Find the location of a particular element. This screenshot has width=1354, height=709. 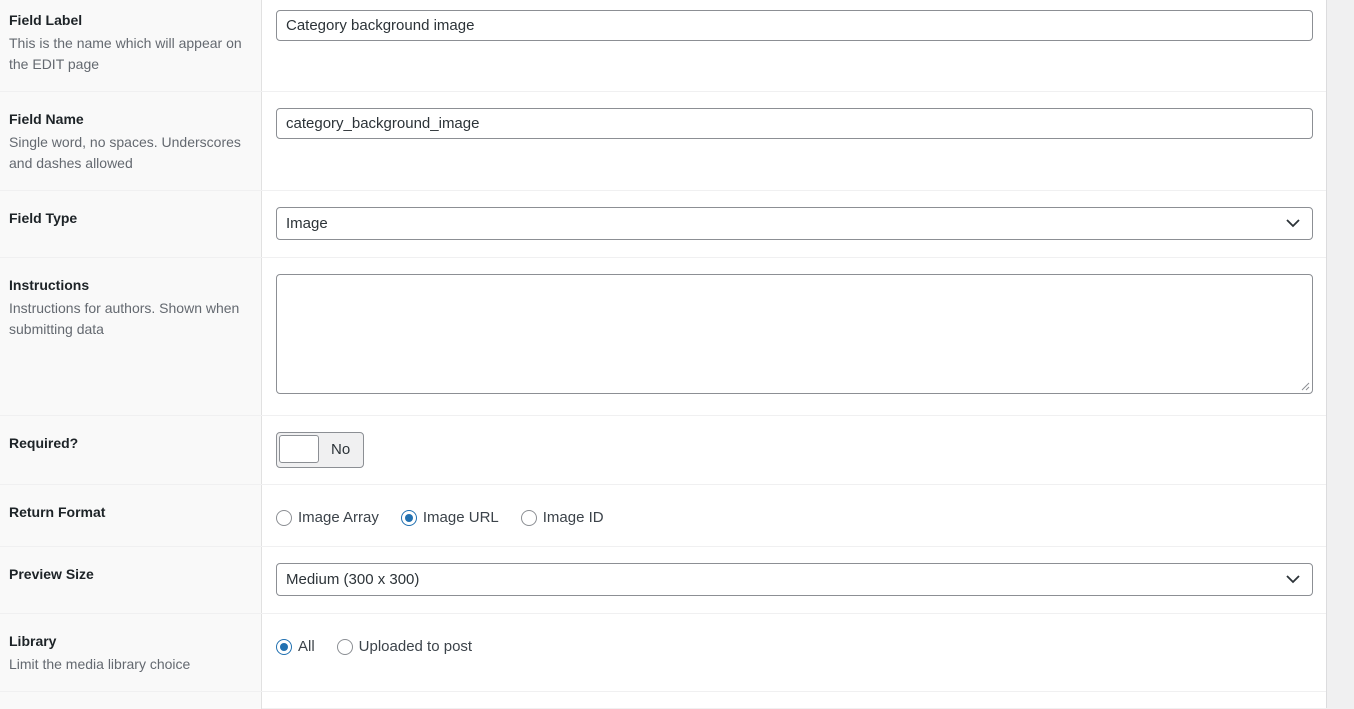

label-cell: Field Type is located at coordinates (131, 224).